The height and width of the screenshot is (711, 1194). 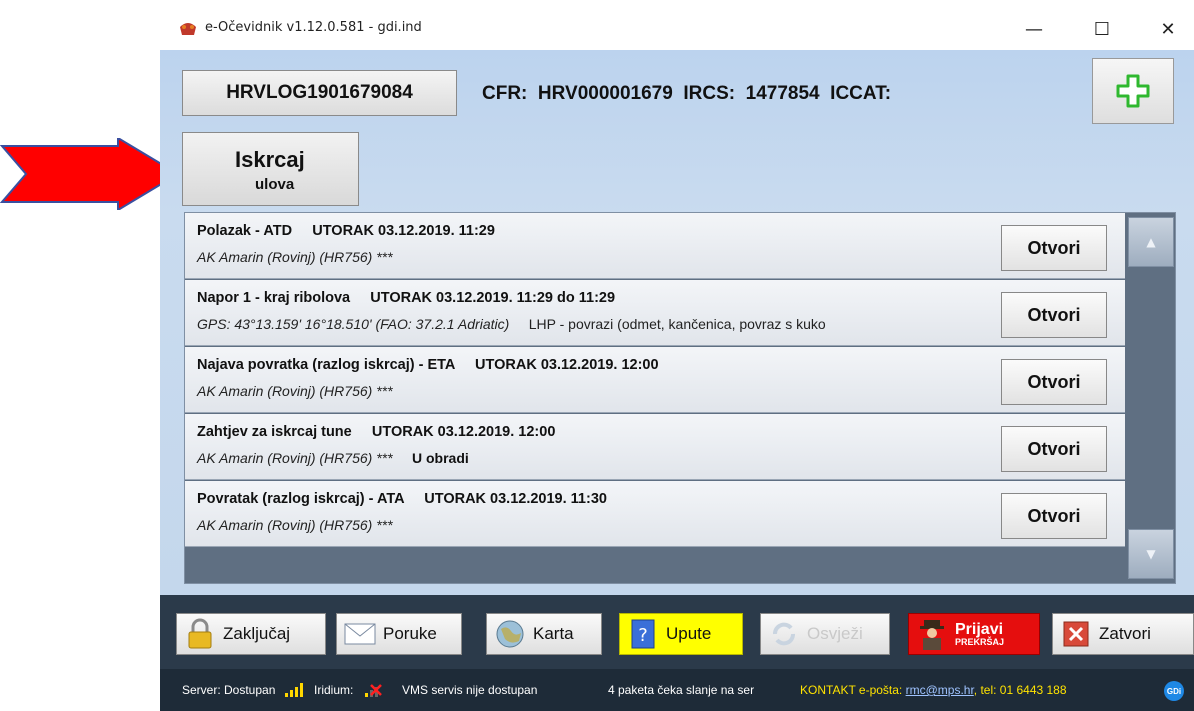 What do you see at coordinates (275, 184) in the screenshot?
I see `catch-landing-sublabel: ulova` at bounding box center [275, 184].